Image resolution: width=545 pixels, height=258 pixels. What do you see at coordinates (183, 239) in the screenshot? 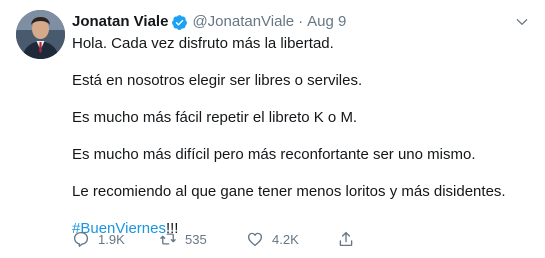
I see `retweet-button: 535` at bounding box center [183, 239].